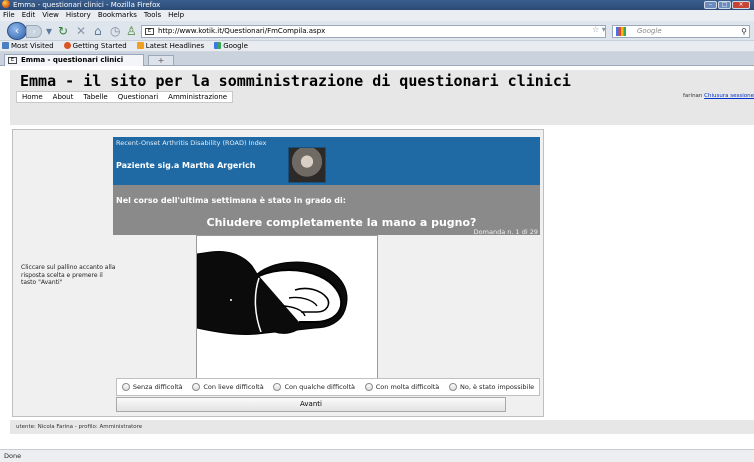 The width and height of the screenshot is (754, 462). I want to click on search-icon: ⚲, so click(744, 31).